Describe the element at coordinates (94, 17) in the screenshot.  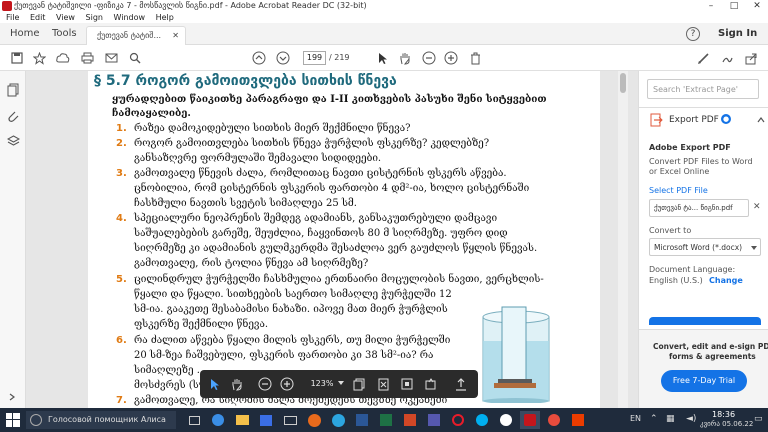
I see `menu-sign: Sign` at that location.